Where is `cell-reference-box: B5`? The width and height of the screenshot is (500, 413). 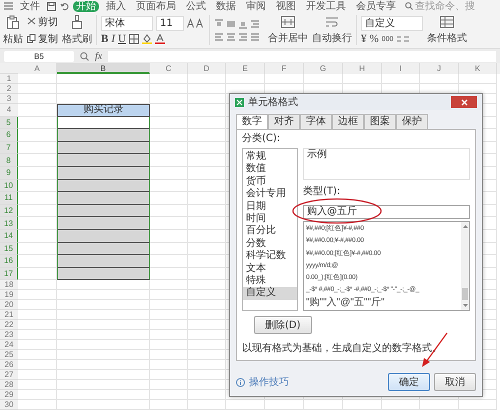
cell-reference-box: B5 is located at coordinates (39, 56).